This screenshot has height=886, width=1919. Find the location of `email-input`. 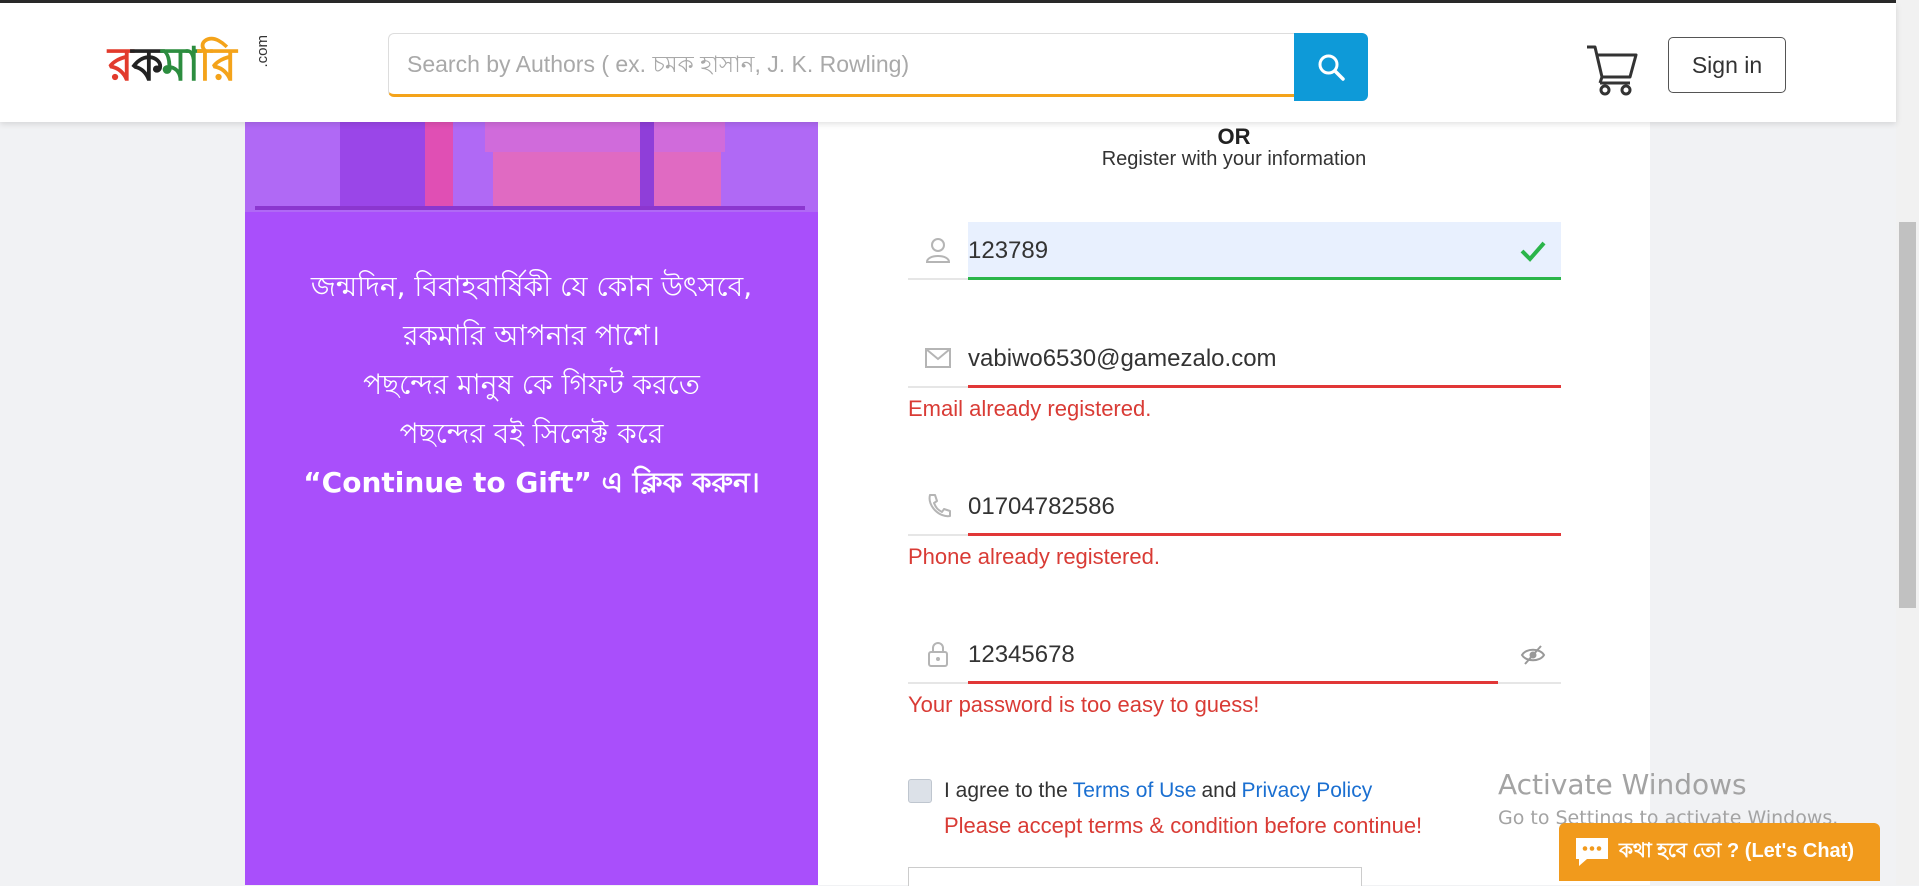

email-input is located at coordinates (1264, 359).